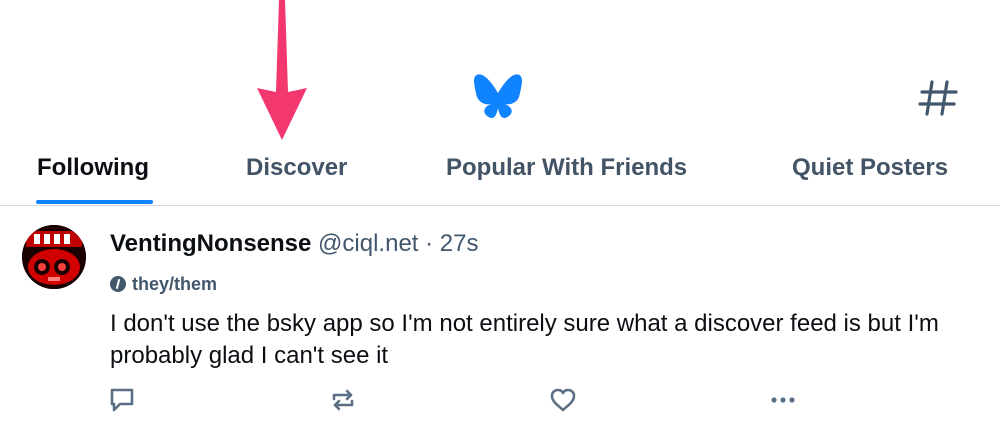 The image size is (1000, 435). I want to click on tab-following: Following, so click(93, 168).